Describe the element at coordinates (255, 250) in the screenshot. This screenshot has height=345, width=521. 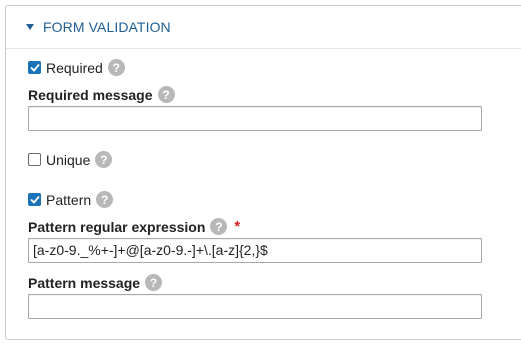
I see `pattern-regex-input: [a-z0-9._%+-]+@[a-z0-9.-]+\.[a-z]{2,}$` at that location.